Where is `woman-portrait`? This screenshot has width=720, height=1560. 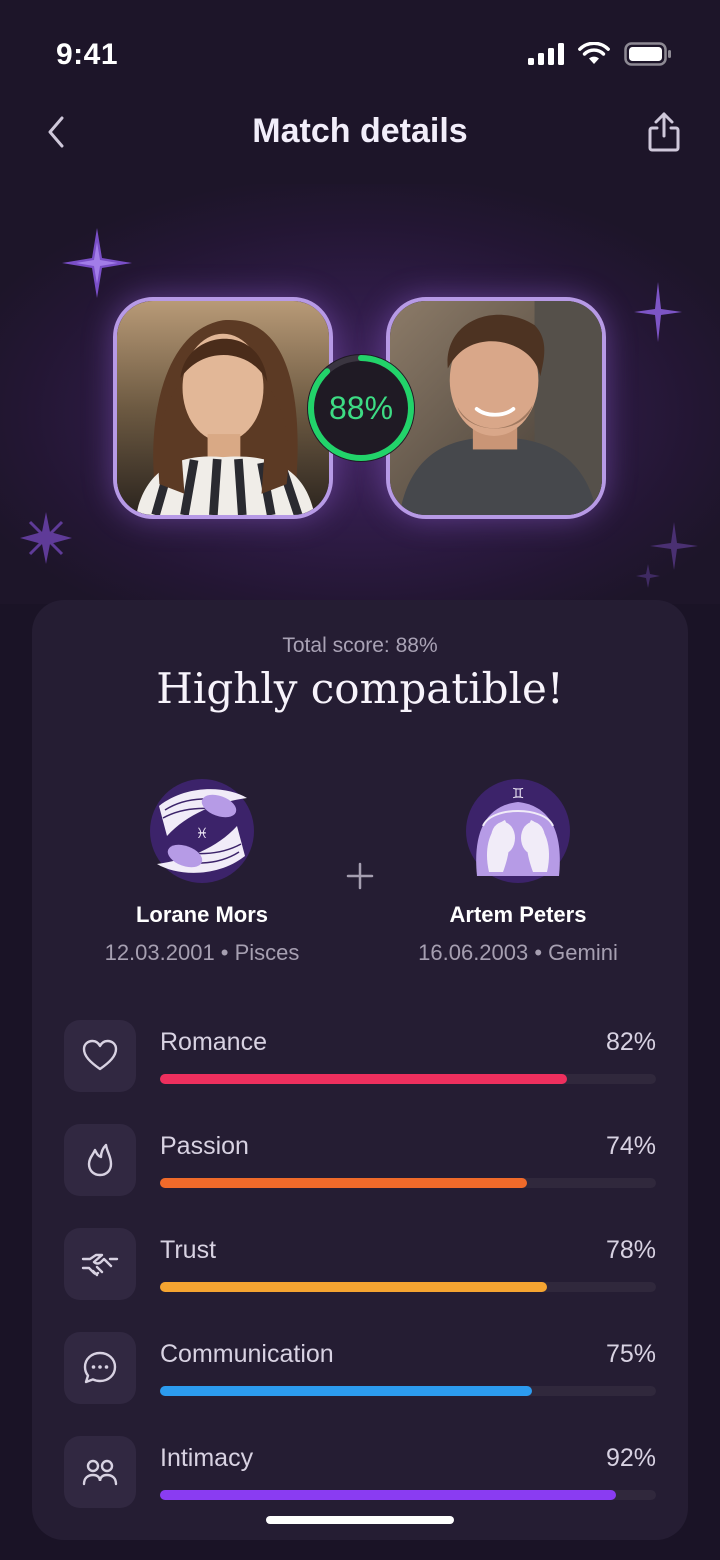
woman-portrait is located at coordinates (223, 408).